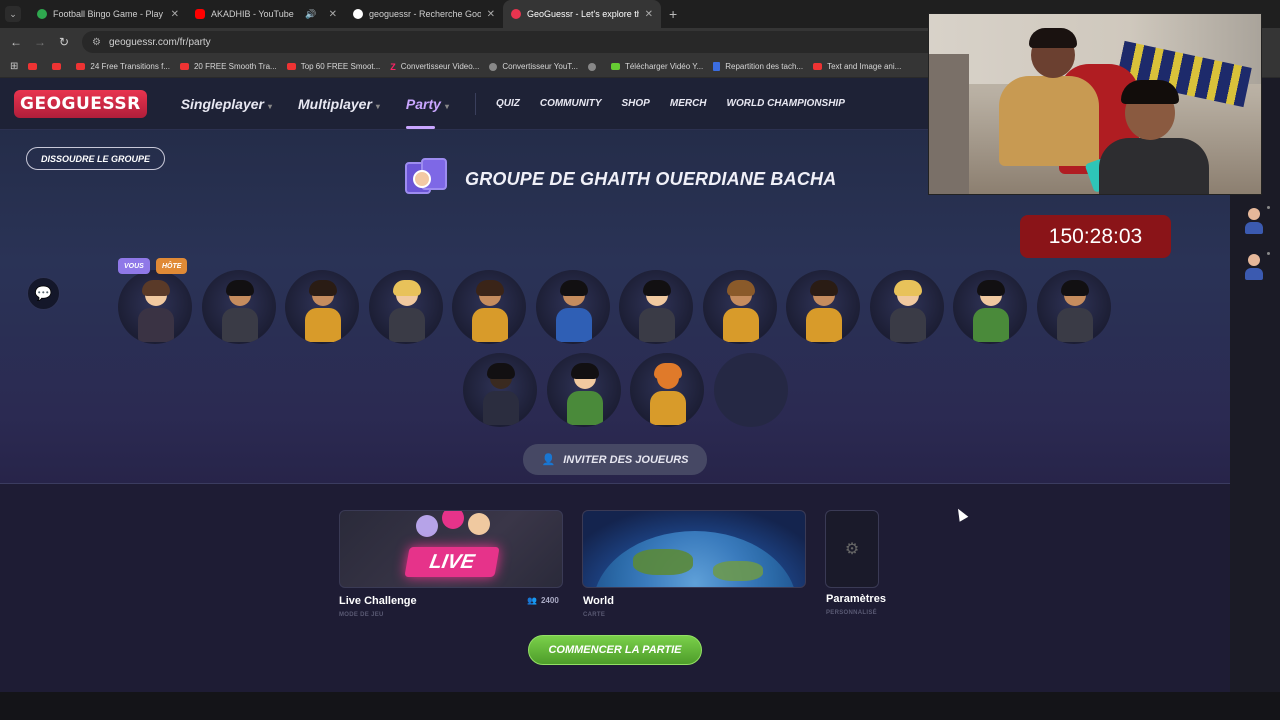 This screenshot has width=1280, height=720. I want to click on download-icon, so click(615, 66).